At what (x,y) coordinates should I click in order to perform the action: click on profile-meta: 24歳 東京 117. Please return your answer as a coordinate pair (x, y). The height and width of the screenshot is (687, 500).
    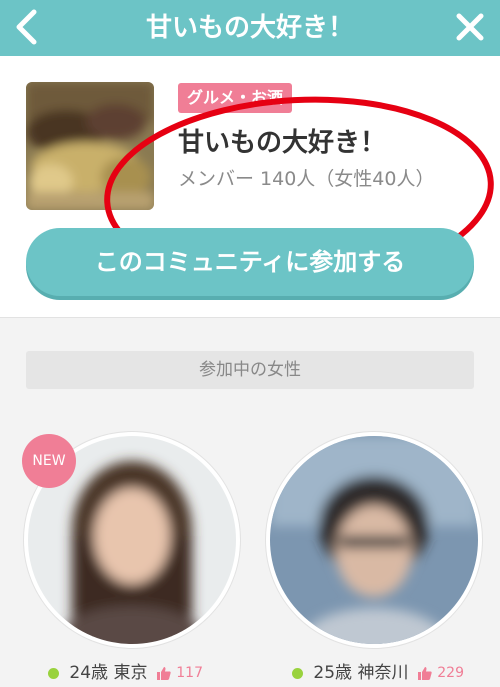
    Looking at the image, I should click on (125, 673).